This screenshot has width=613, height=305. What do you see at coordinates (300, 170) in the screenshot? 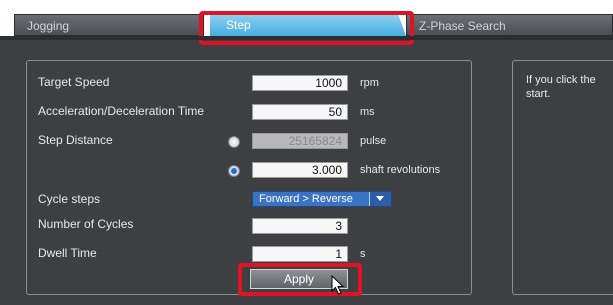
I see `step-distance-revolutions-input: 3.000` at bounding box center [300, 170].